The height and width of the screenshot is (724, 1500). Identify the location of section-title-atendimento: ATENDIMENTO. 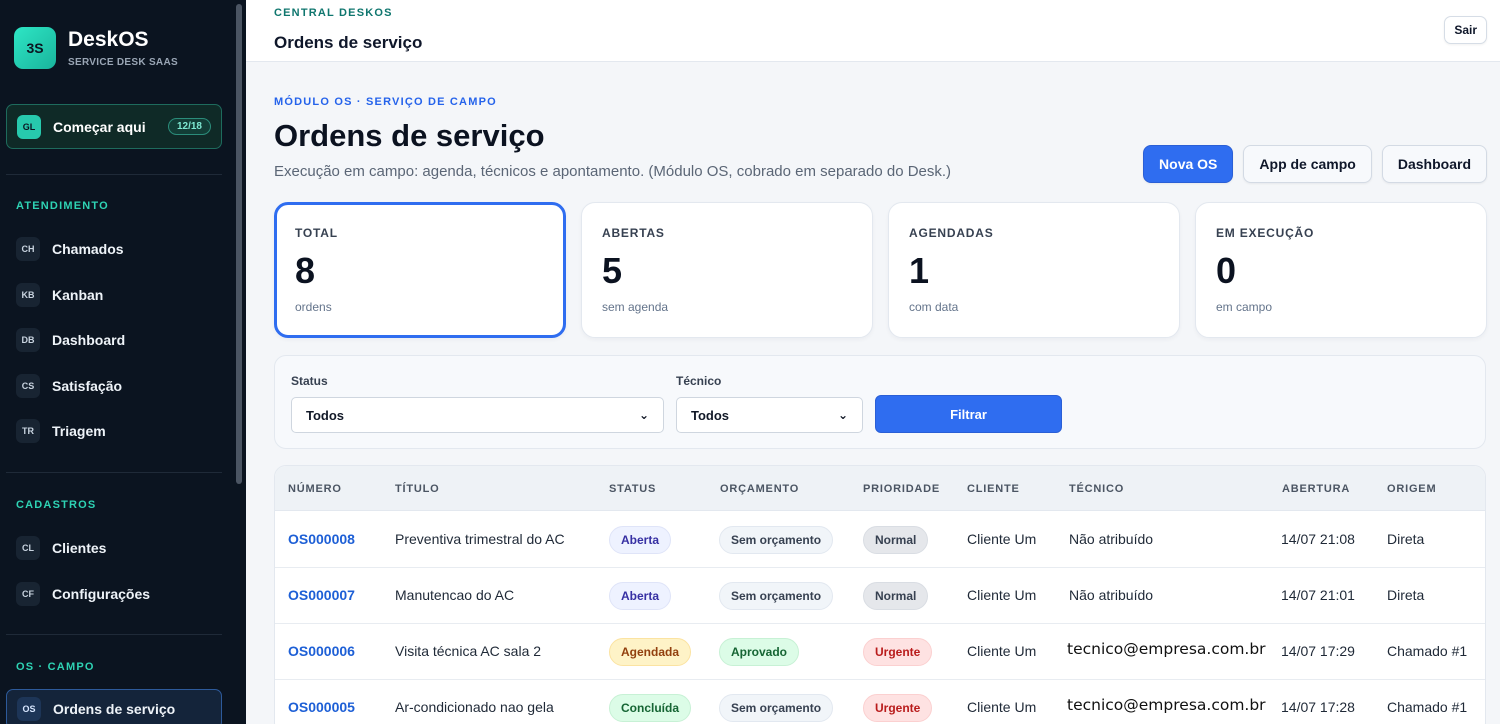
(62, 206).